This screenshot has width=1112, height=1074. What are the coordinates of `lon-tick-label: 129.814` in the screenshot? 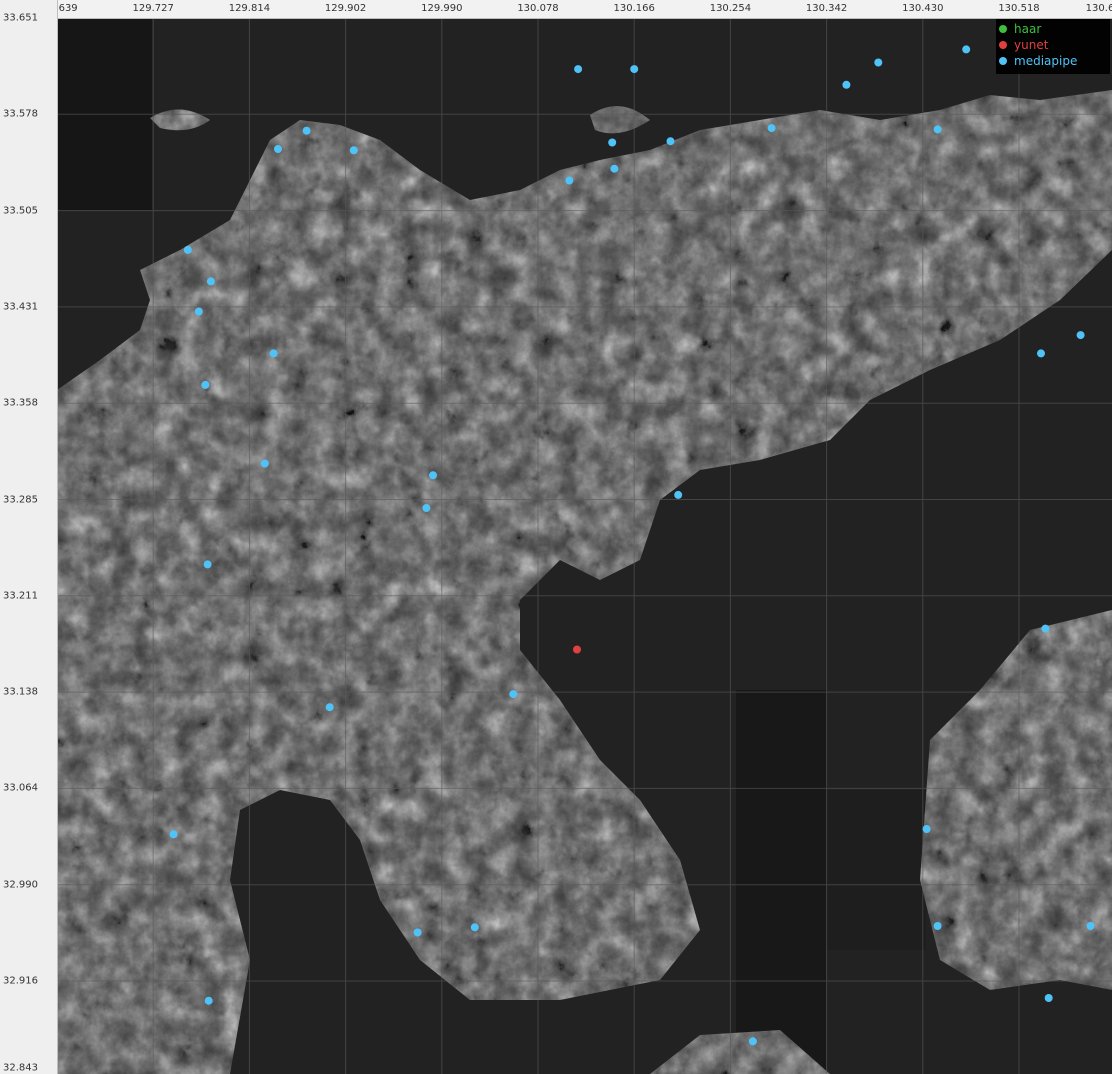 It's located at (249, 8).